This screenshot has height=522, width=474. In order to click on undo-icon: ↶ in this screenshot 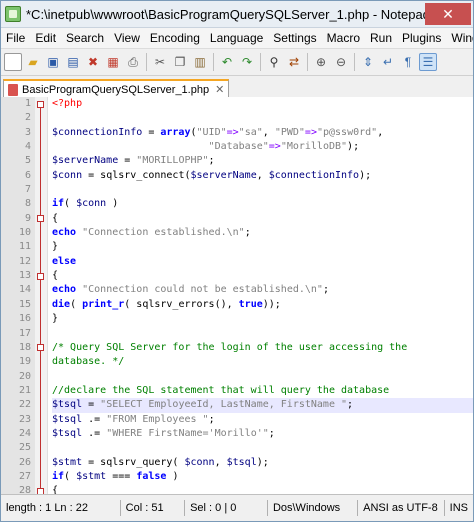, I will do `click(227, 62)`.